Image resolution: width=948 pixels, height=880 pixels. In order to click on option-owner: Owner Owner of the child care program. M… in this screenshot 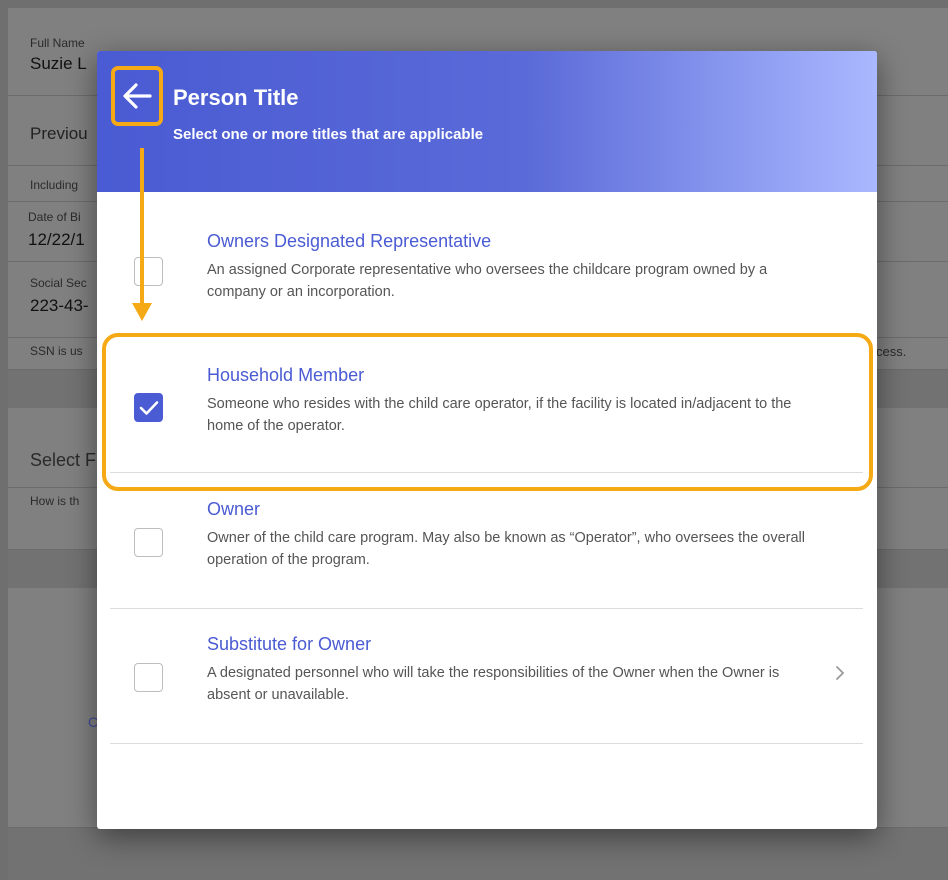, I will do `click(486, 548)`.